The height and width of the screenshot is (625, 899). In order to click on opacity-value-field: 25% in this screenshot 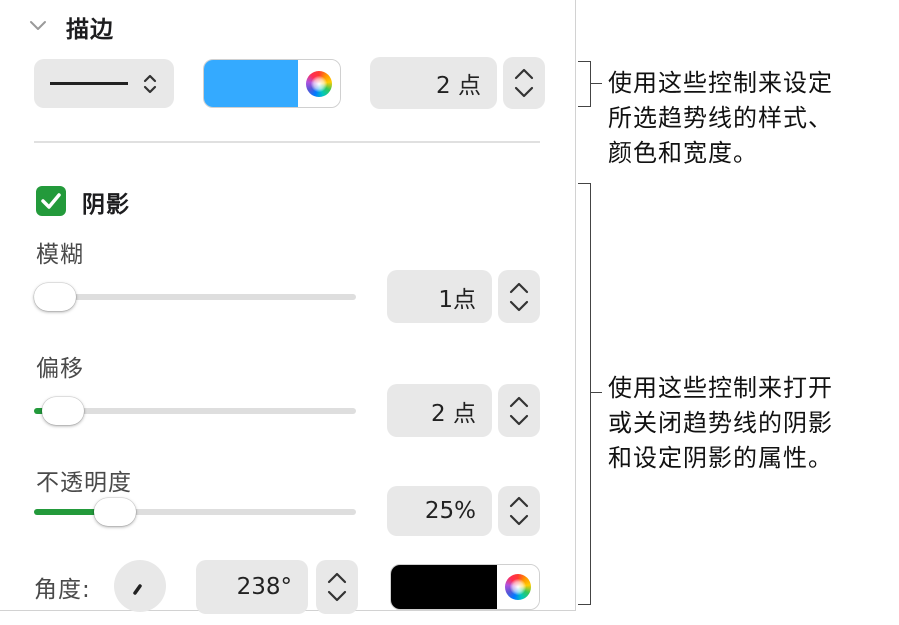, I will do `click(439, 511)`.